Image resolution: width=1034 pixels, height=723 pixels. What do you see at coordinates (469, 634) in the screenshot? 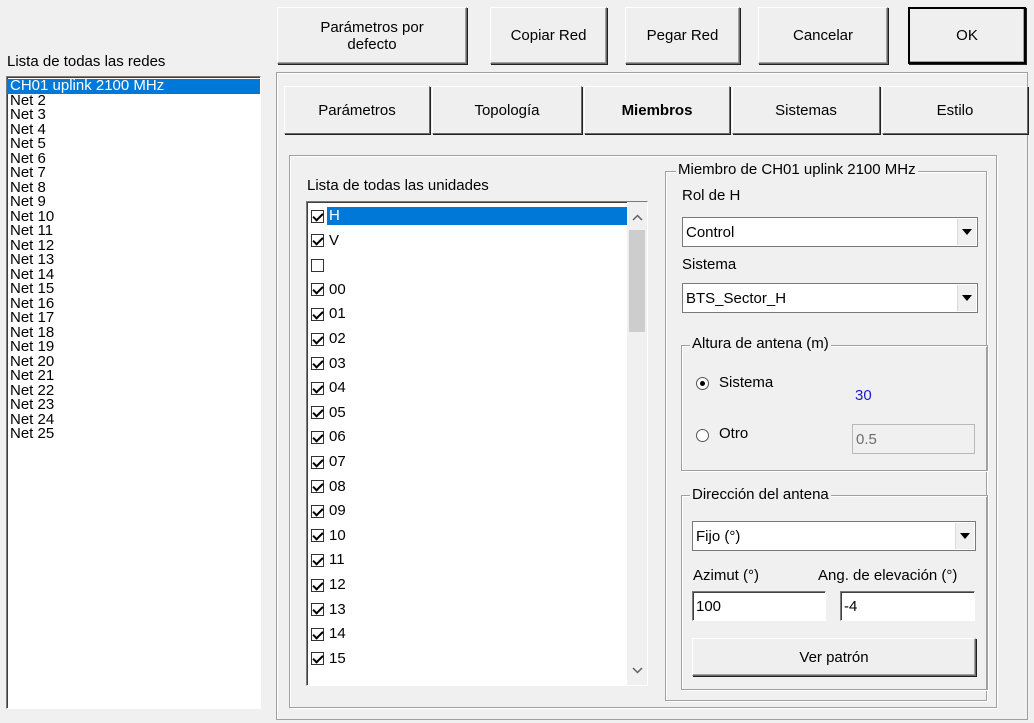
I see `unit-list-item: 14` at bounding box center [469, 634].